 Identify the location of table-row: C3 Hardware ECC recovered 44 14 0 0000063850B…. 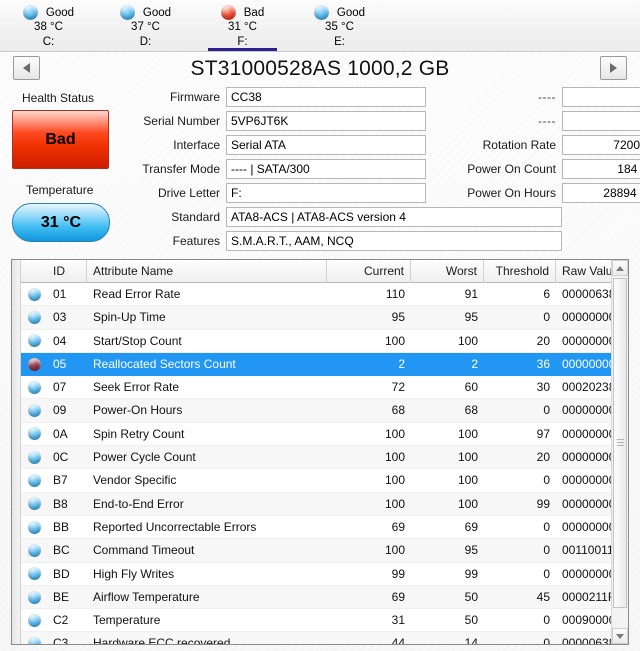
(316, 638).